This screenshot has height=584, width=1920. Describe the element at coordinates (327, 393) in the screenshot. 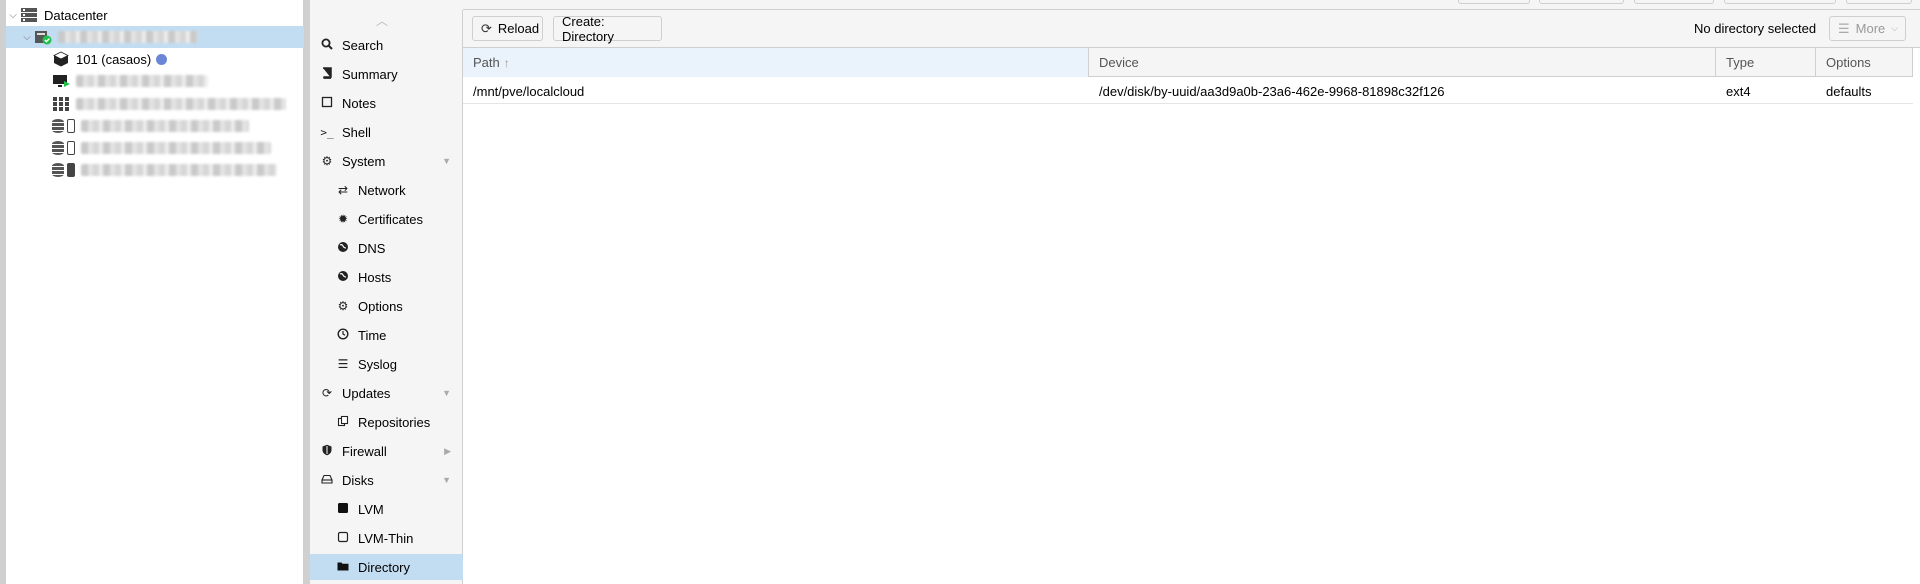

I see `refresh-icon: ⟳` at that location.